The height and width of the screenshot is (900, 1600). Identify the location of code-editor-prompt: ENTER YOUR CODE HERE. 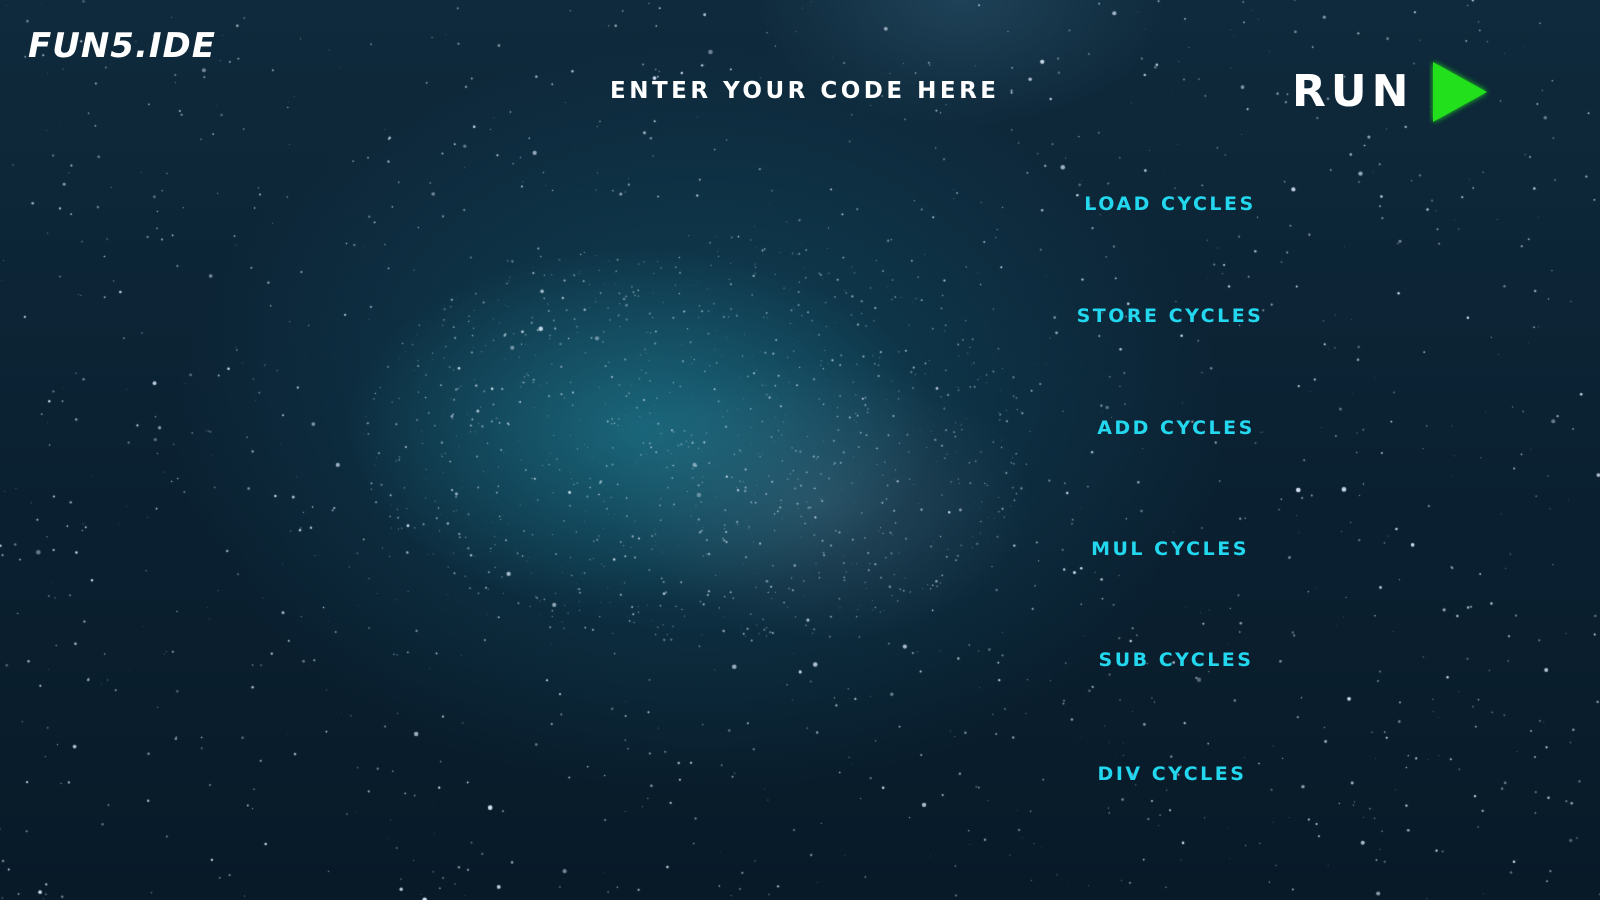
(804, 91).